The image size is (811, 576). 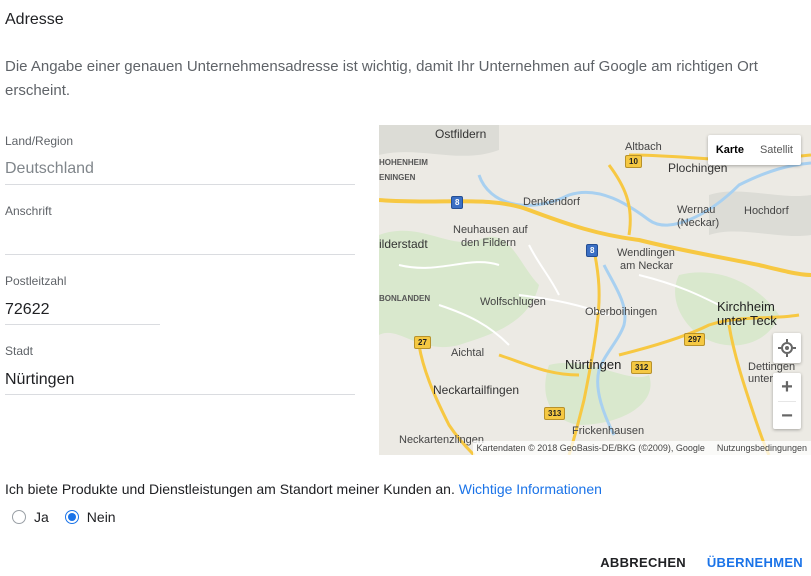 I want to click on road-shield-8-west: 8, so click(x=457, y=202).